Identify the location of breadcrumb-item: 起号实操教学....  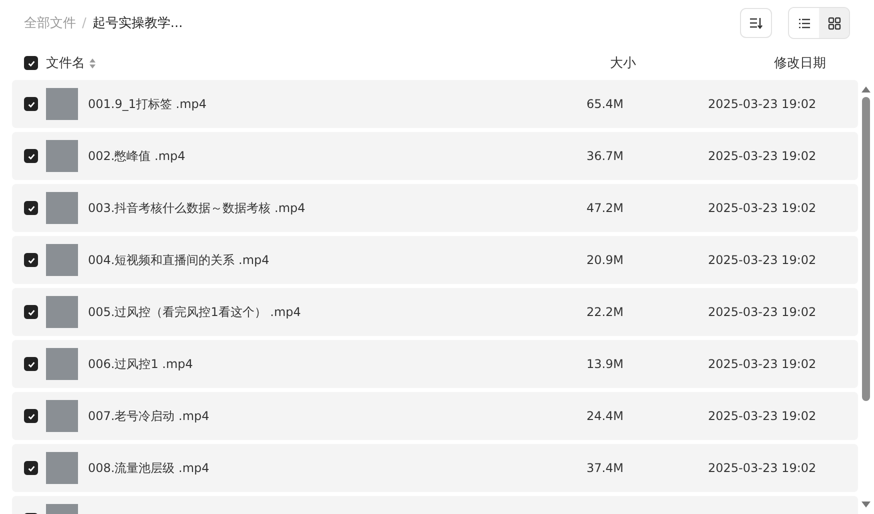
(137, 23).